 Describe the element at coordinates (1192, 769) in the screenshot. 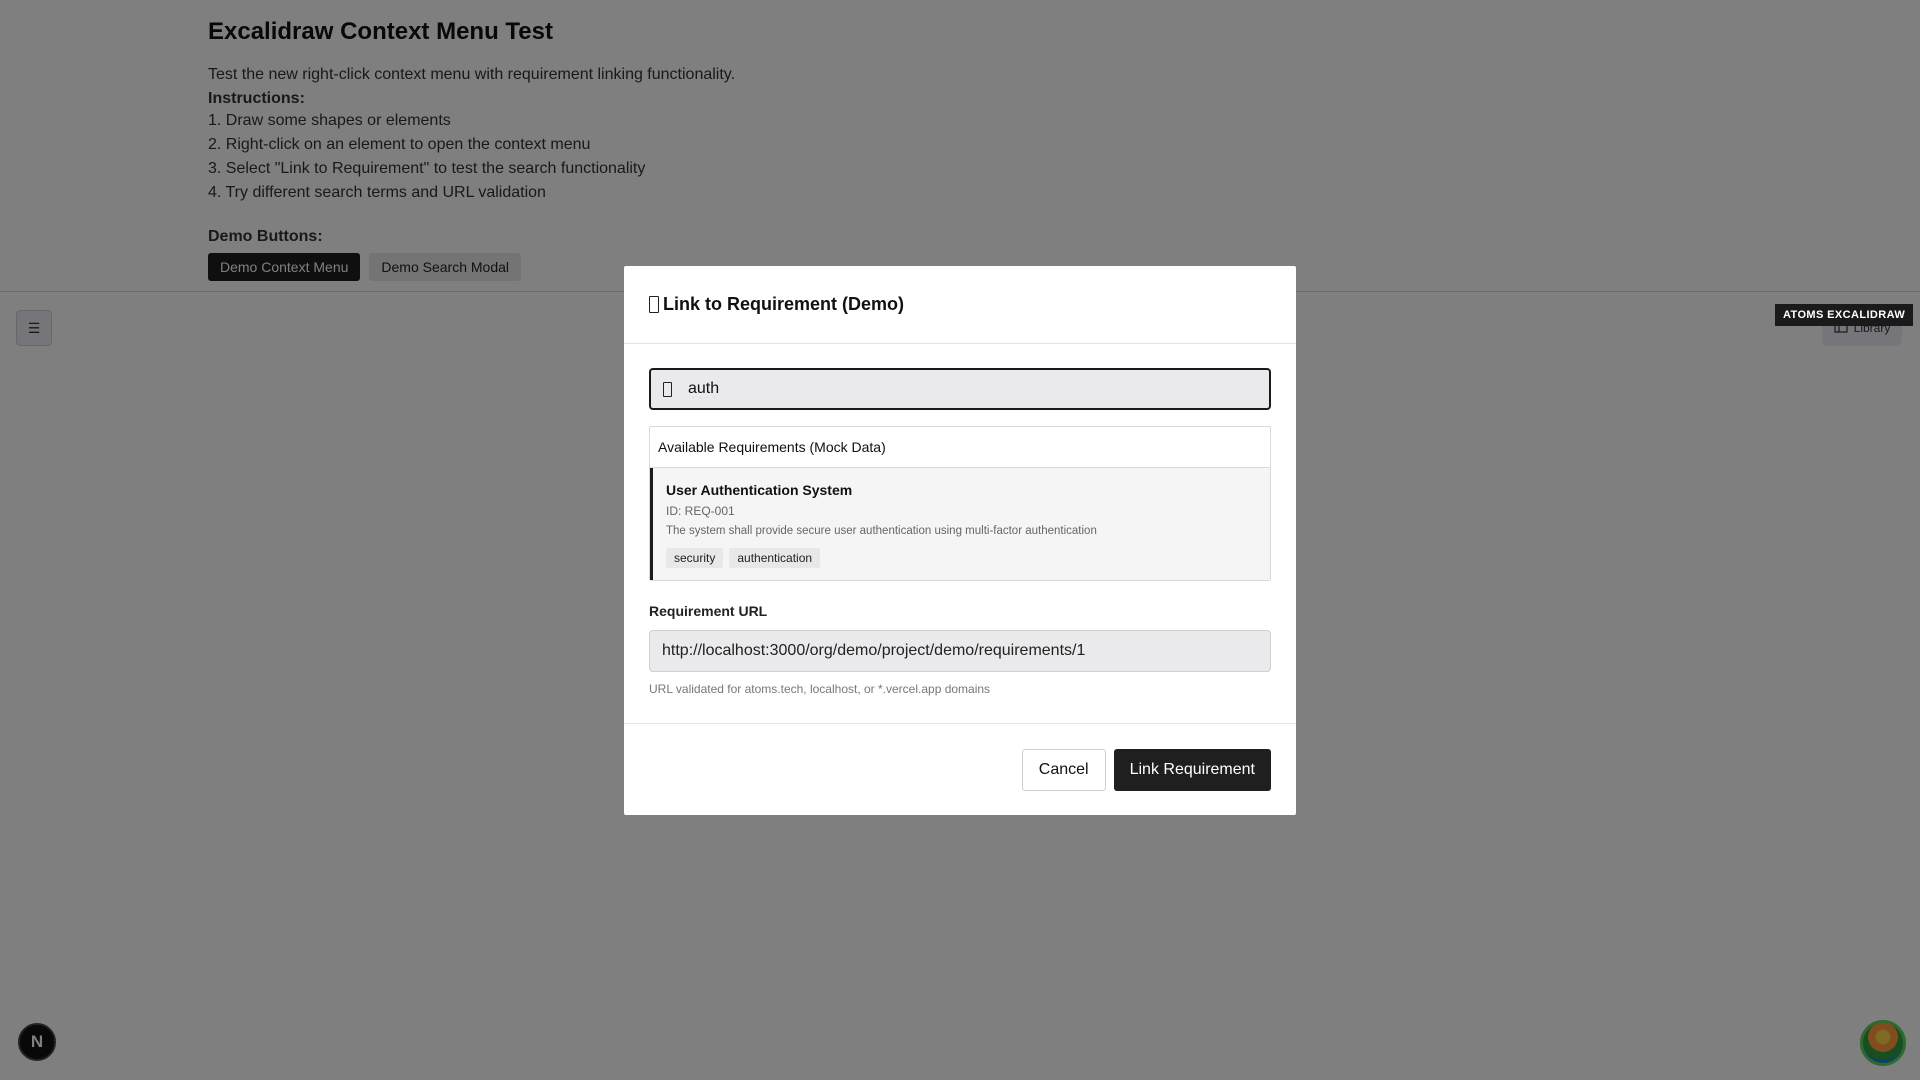

I see `link-requirement-button: Link Requirement` at that location.